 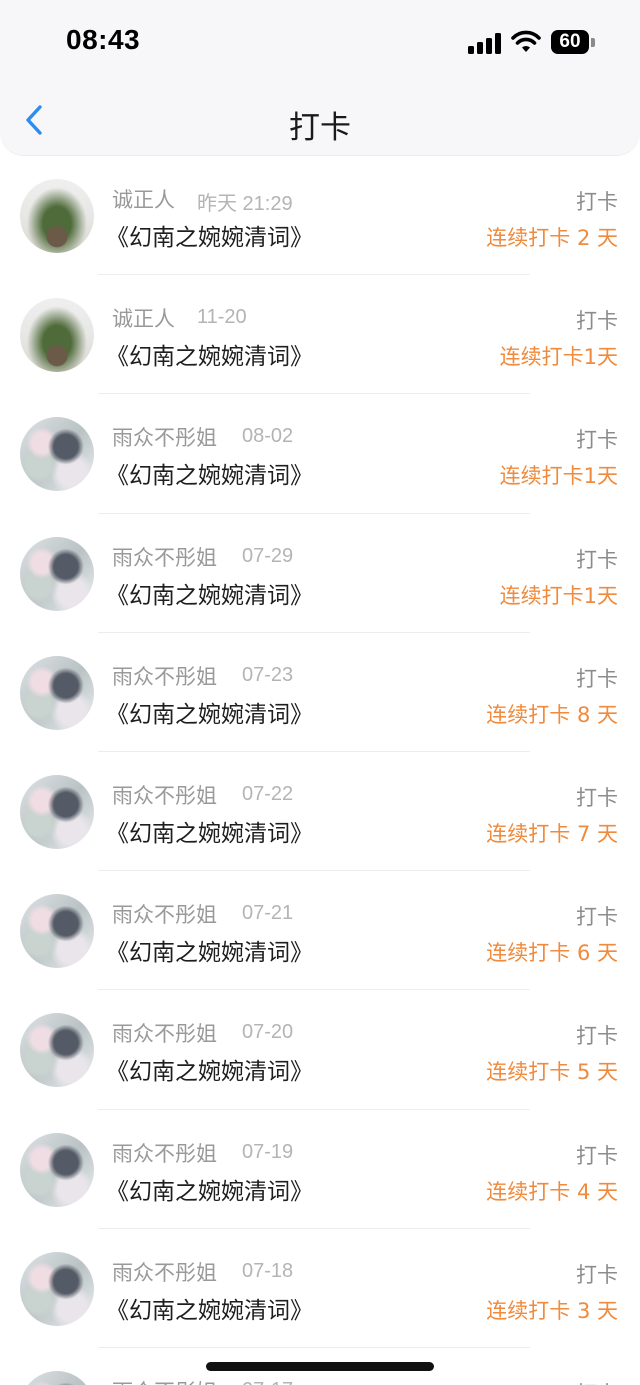 What do you see at coordinates (320, 573) in the screenshot?
I see `list-item: 雨众不彤姐 07-29 《幻南之婉婉清词》 打卡连续打卡1天` at bounding box center [320, 573].